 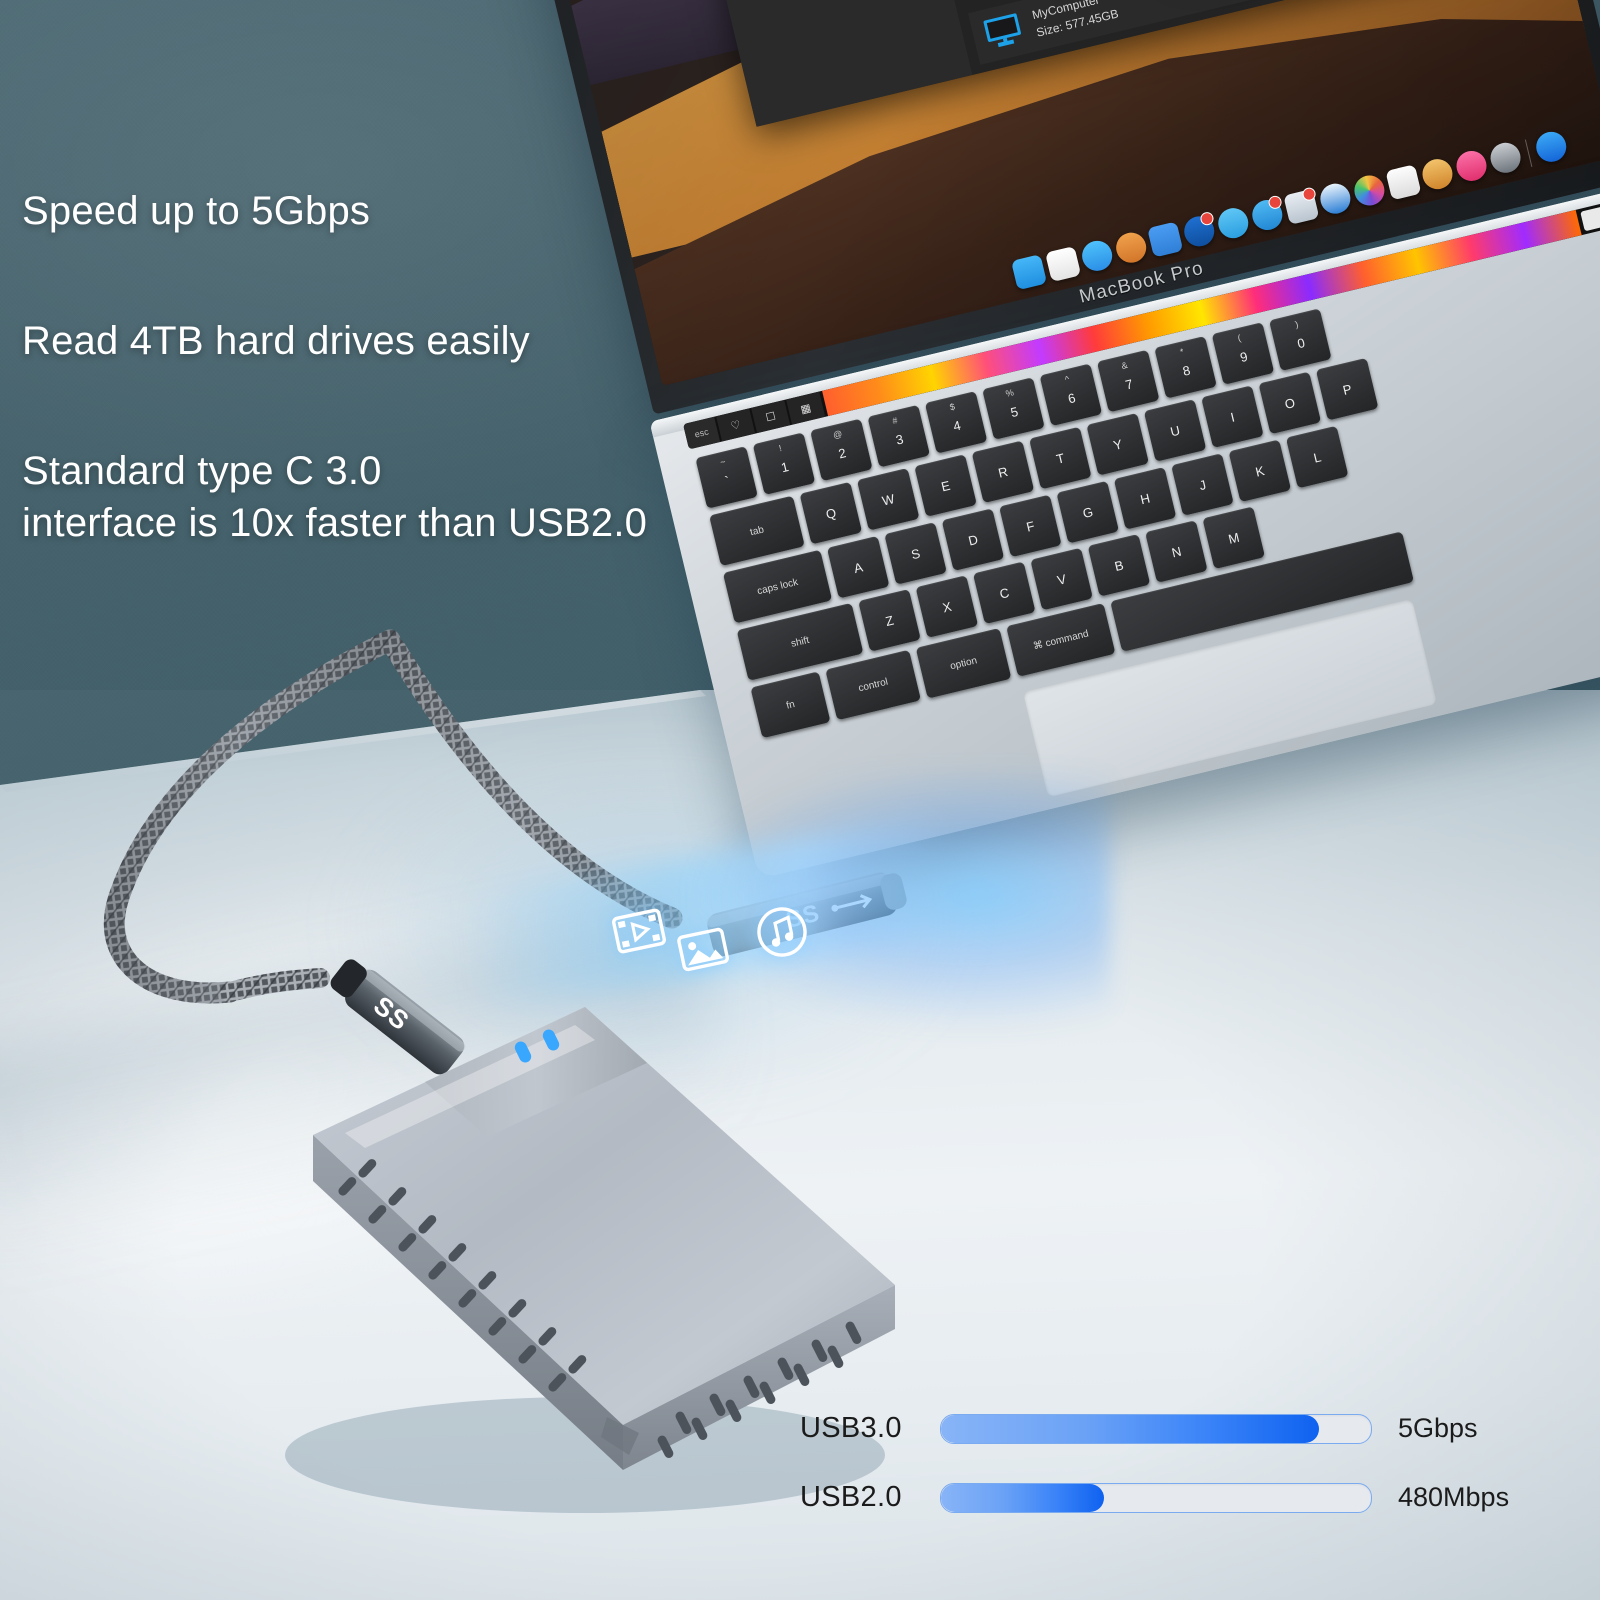 I want to click on key-s: S, so click(x=915, y=553).